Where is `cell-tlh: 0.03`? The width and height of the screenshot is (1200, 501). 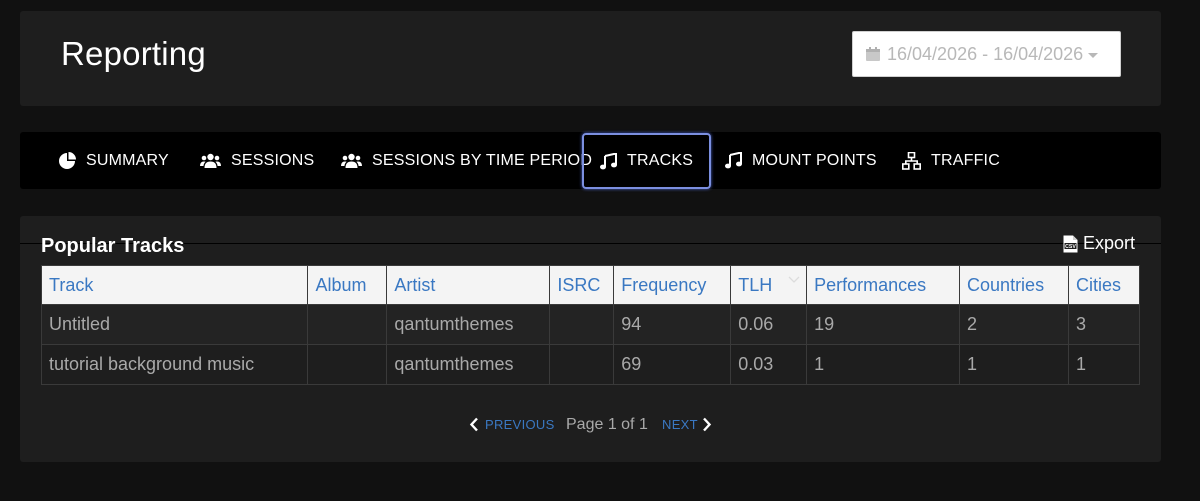
cell-tlh: 0.03 is located at coordinates (769, 364).